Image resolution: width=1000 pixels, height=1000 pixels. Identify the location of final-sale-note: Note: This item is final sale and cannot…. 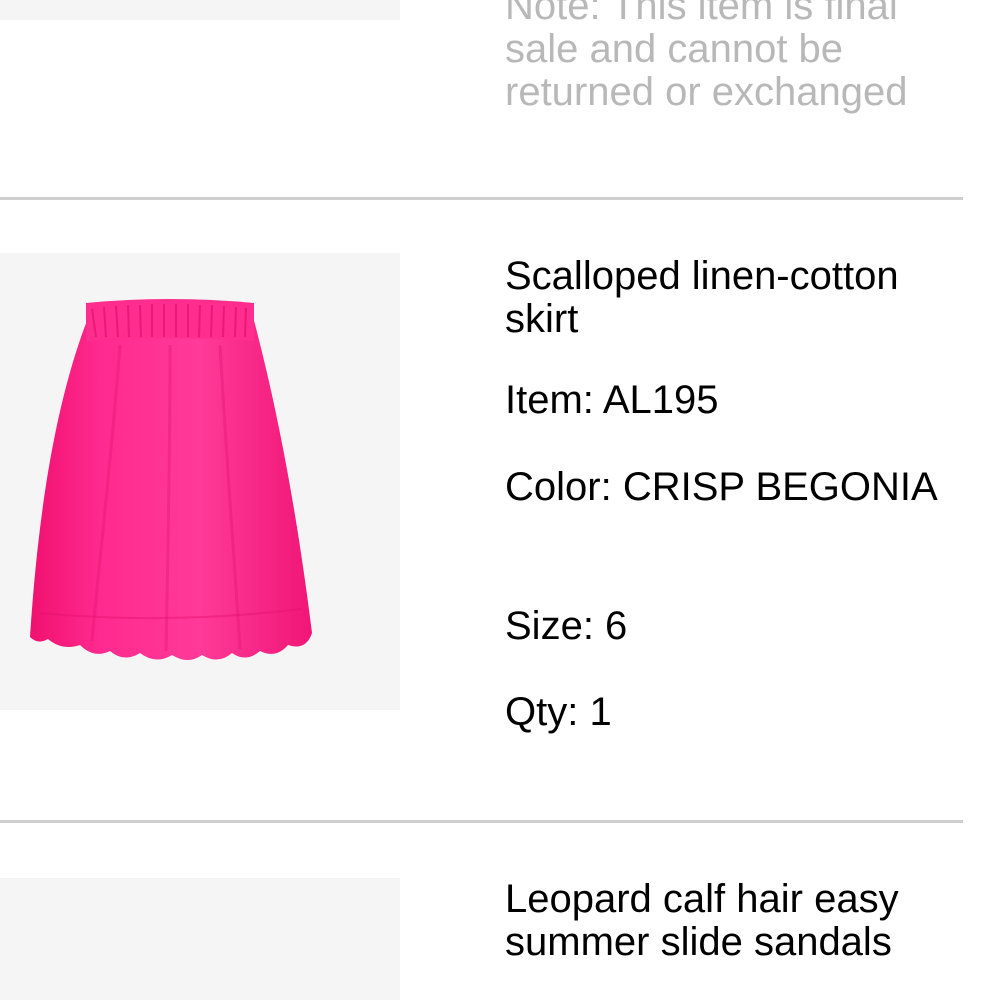
(706, 57).